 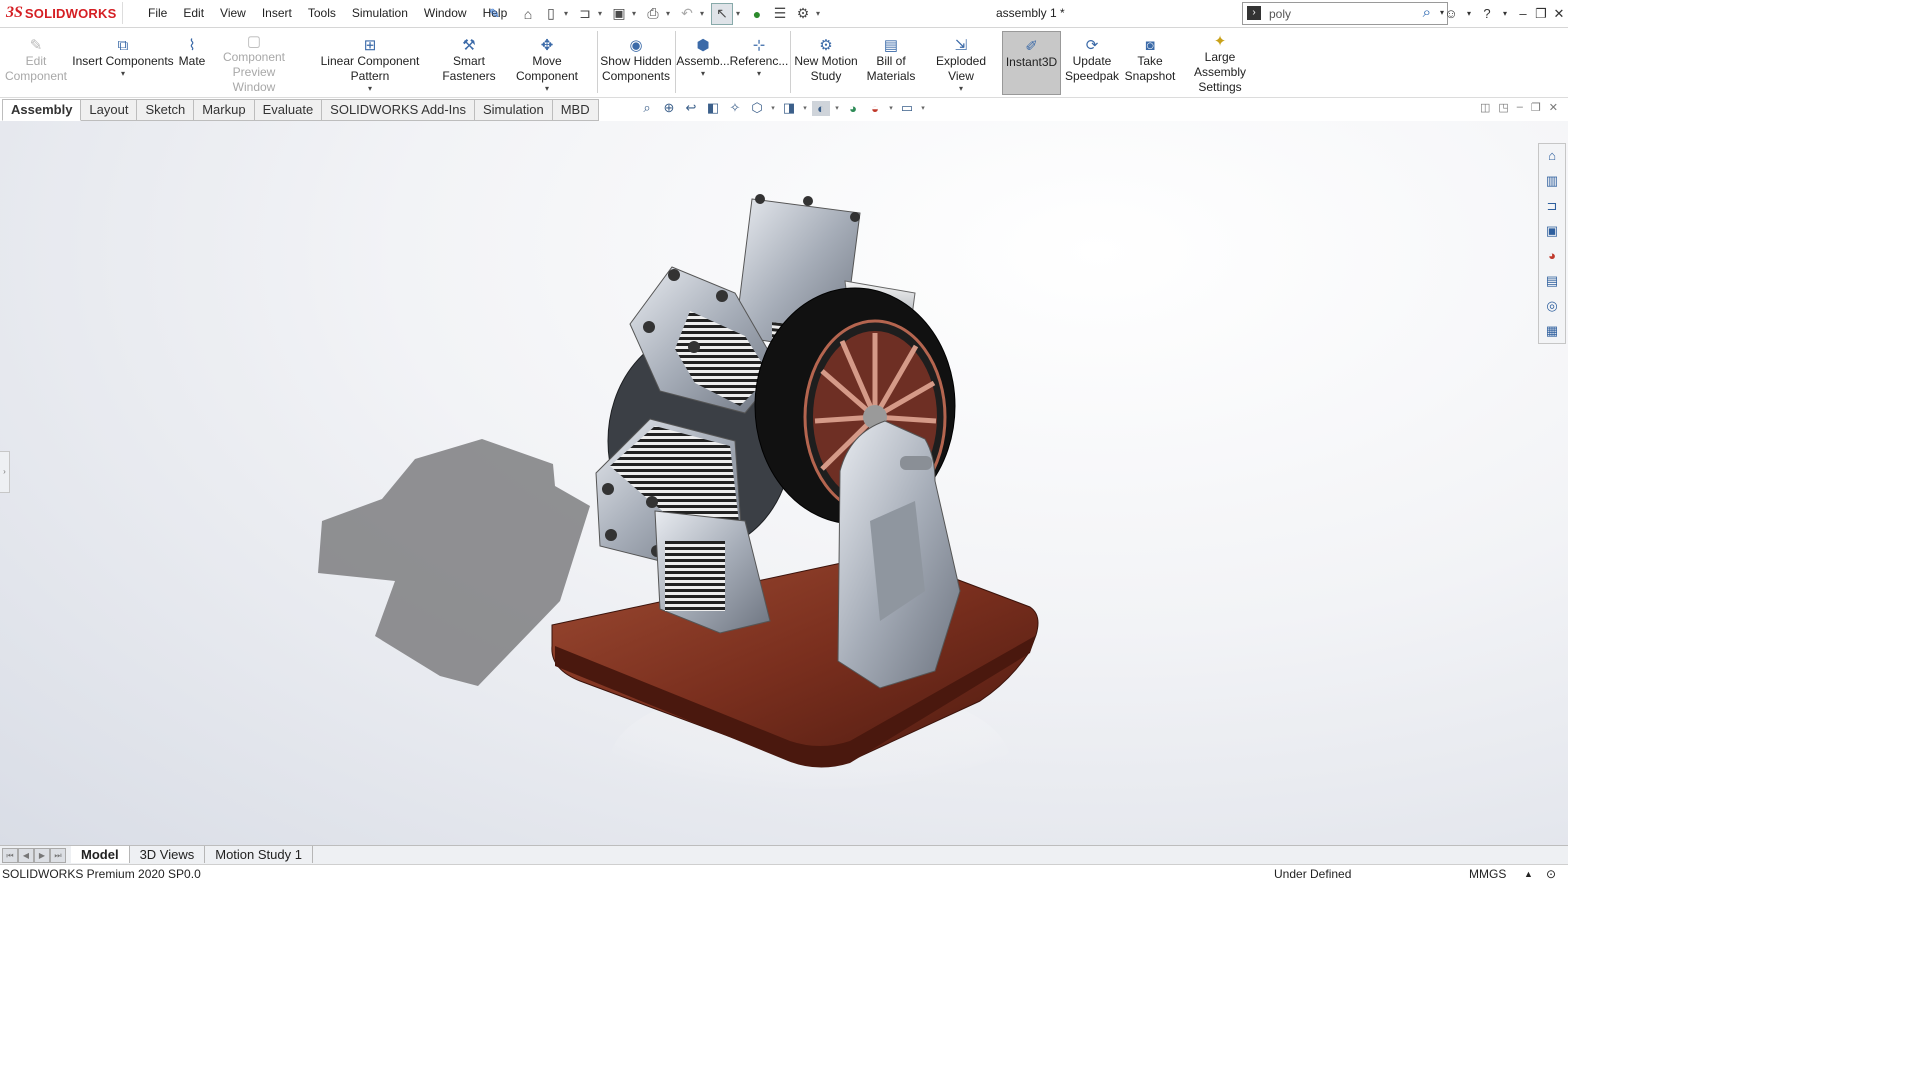 What do you see at coordinates (653, 14) in the screenshot?
I see `print-icon: ⎙` at bounding box center [653, 14].